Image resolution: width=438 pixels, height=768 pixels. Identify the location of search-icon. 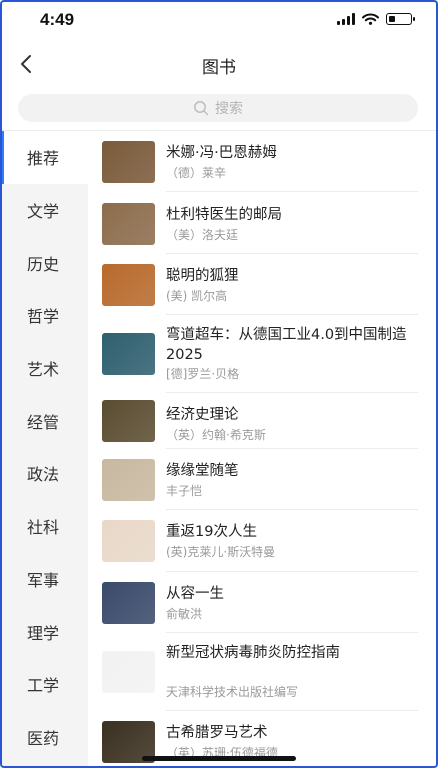
(201, 108).